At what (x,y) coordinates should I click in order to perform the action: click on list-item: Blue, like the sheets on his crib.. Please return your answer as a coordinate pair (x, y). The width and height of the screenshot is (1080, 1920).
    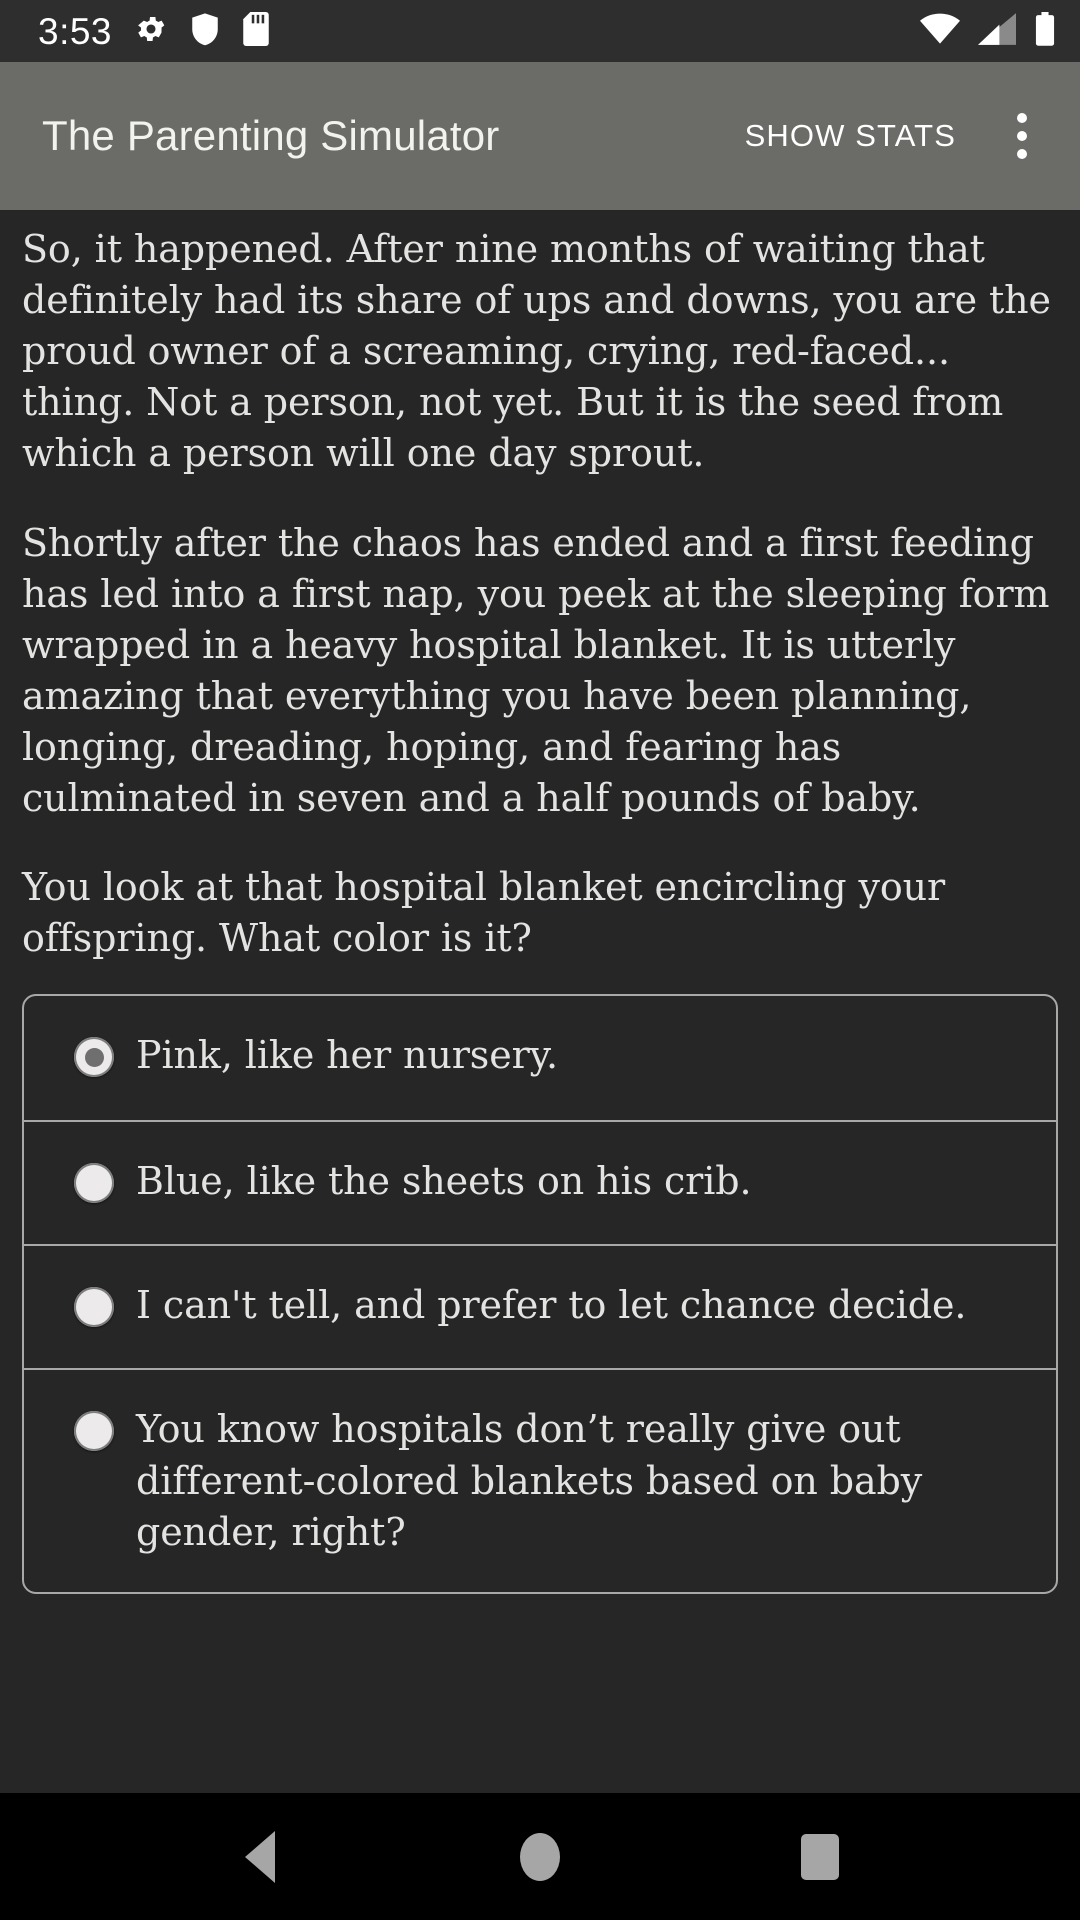
    Looking at the image, I should click on (540, 1182).